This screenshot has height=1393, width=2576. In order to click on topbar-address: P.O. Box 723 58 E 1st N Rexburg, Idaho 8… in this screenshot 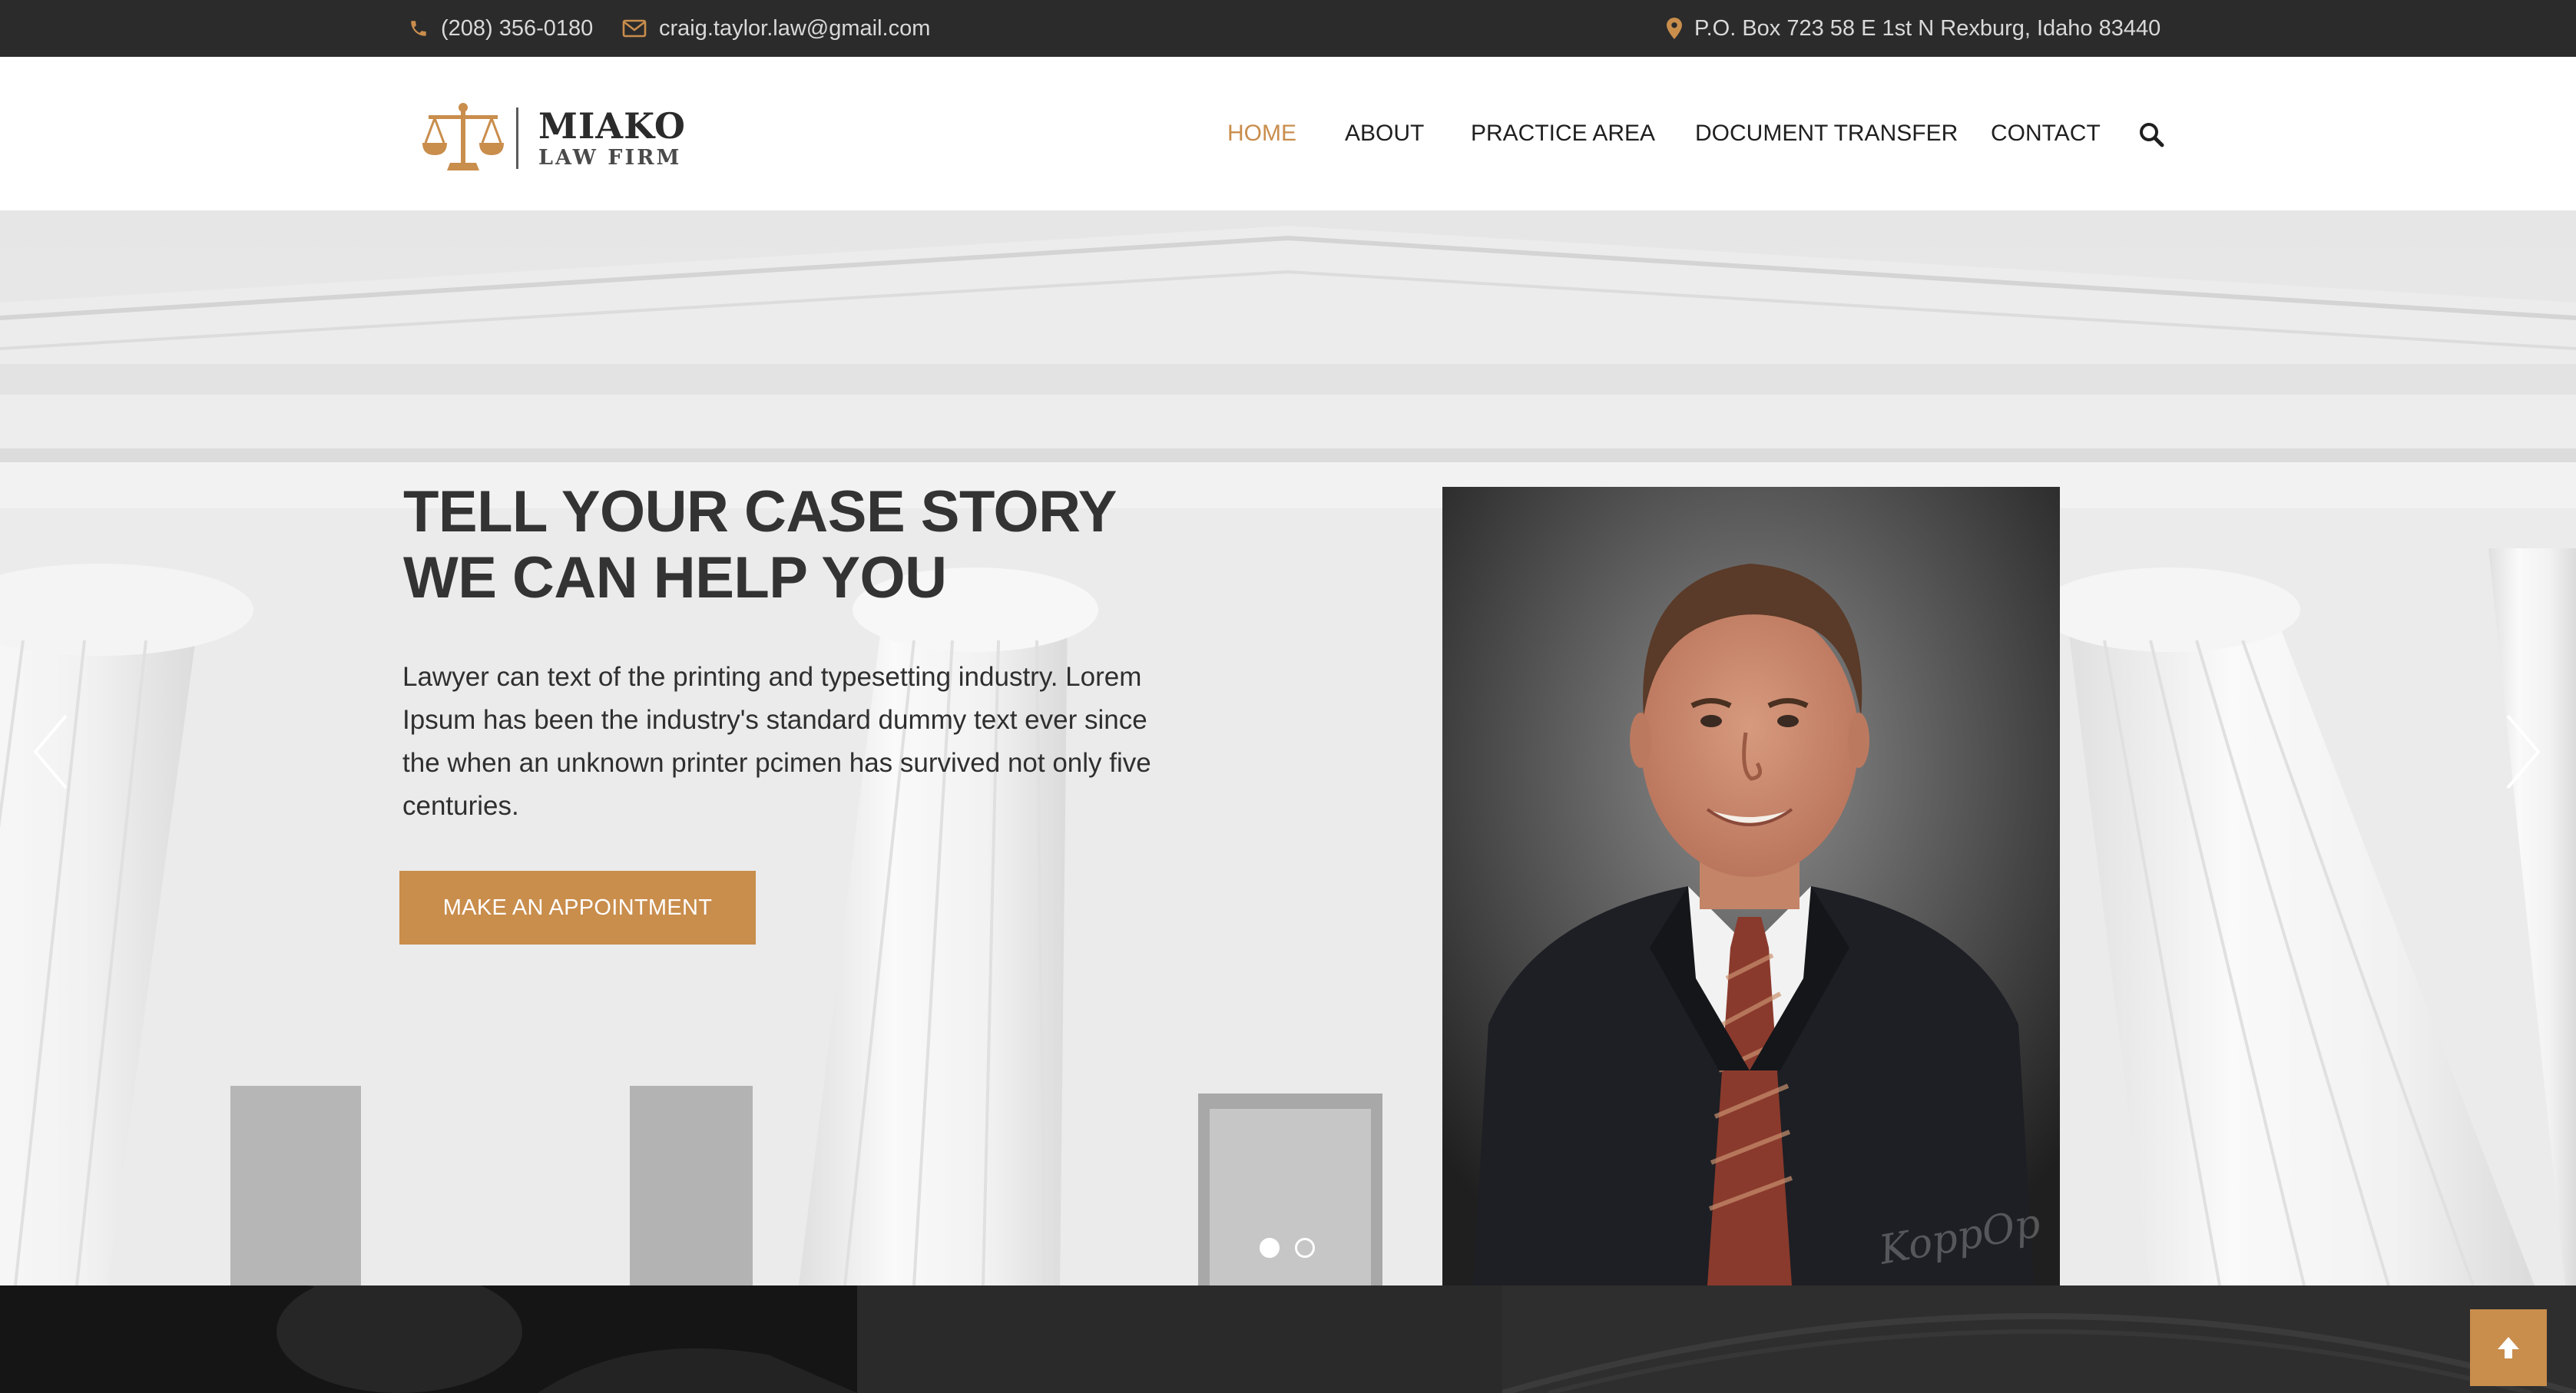, I will do `click(1914, 28)`.